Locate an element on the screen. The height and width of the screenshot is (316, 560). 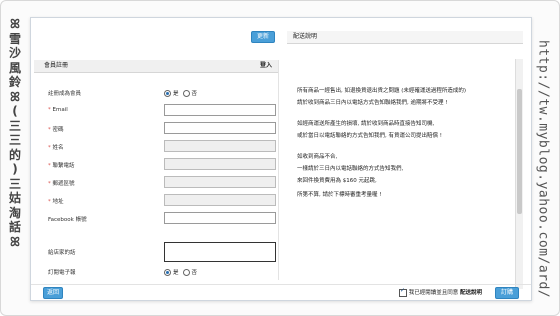
field-label-text: 姓名 is located at coordinates (58, 148).